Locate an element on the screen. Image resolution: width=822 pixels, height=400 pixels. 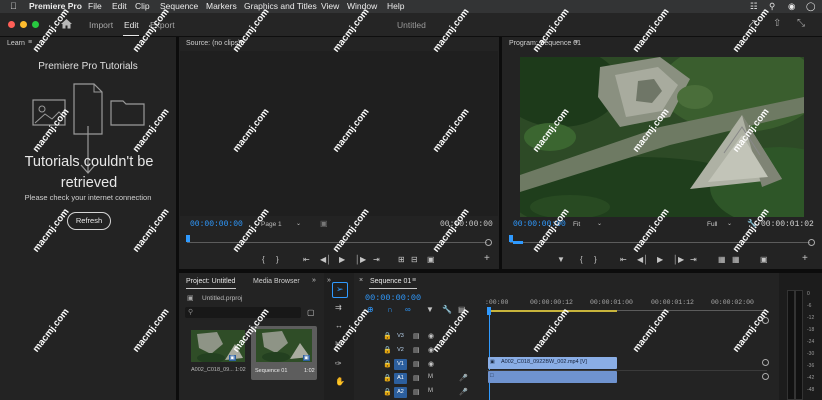
tab-edit: Edit is located at coordinates (131, 25).